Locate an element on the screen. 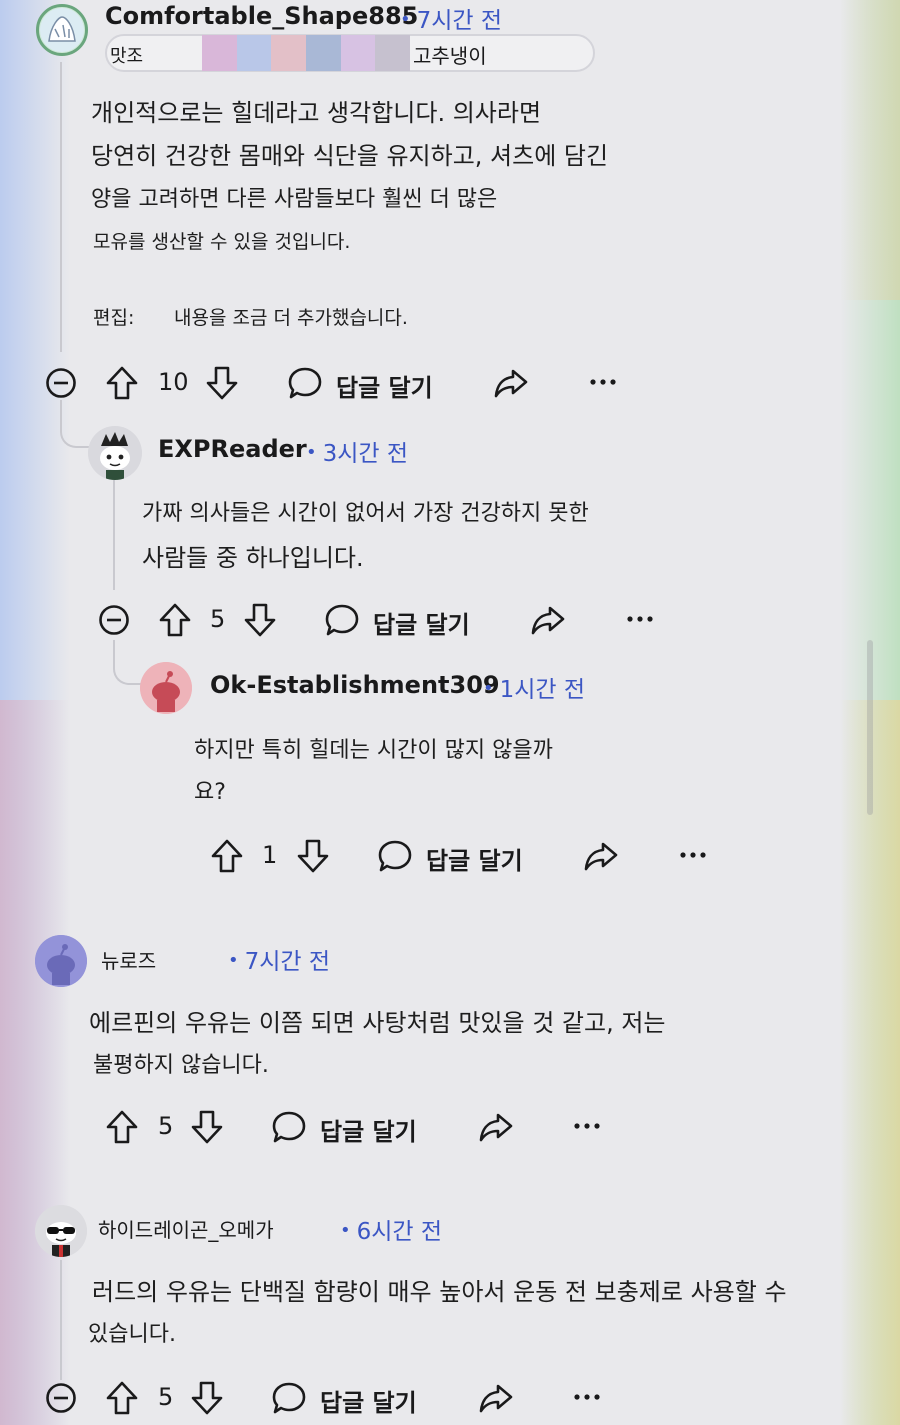 The height and width of the screenshot is (1425, 900). username: Ok-Establishment309 is located at coordinates (355, 685).